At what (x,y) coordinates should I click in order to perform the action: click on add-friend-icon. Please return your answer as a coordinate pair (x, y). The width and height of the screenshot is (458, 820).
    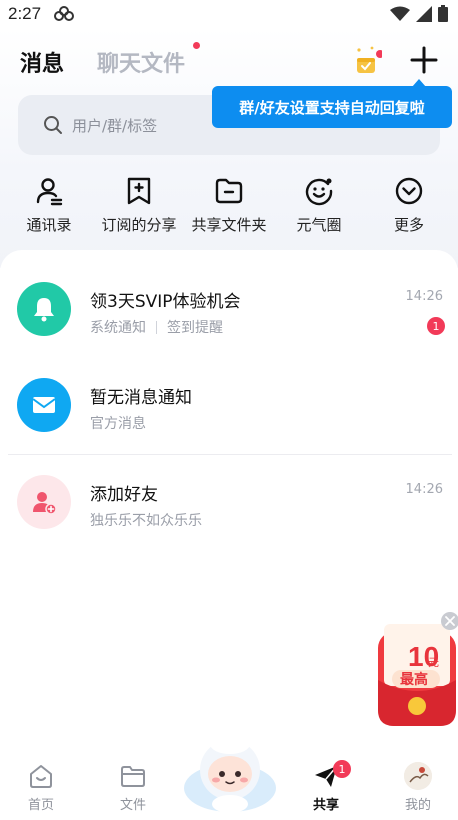
    Looking at the image, I should click on (45, 503).